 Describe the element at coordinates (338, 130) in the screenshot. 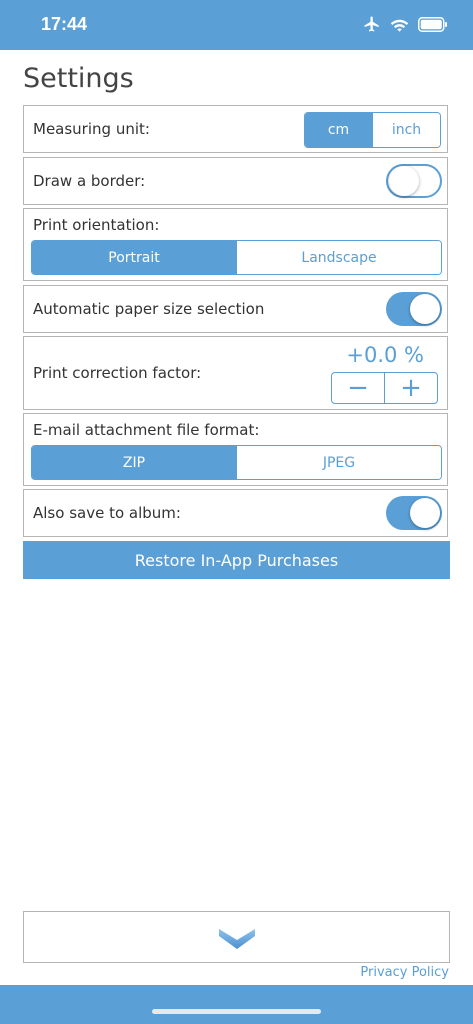

I see `unit-option-cm: cm` at that location.